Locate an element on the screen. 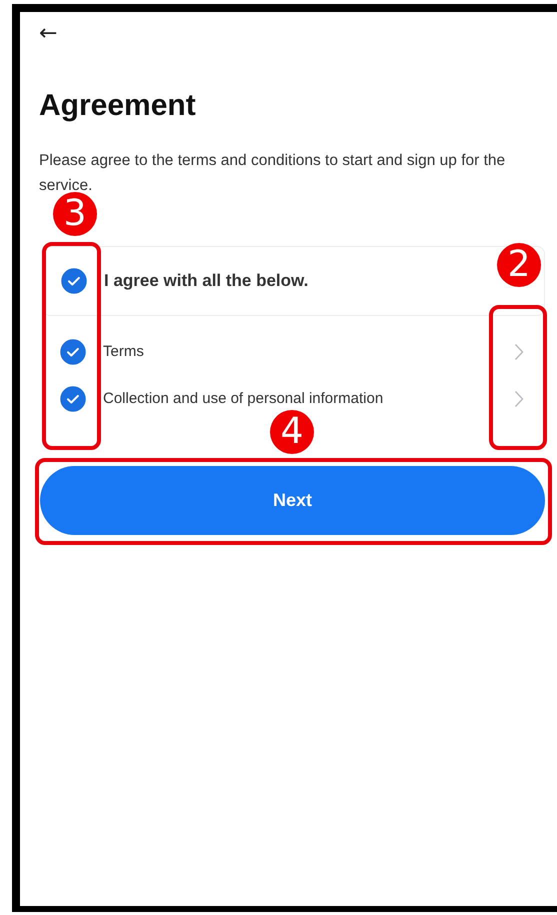 The height and width of the screenshot is (915, 557). step-badge: 3 is located at coordinates (75, 214).